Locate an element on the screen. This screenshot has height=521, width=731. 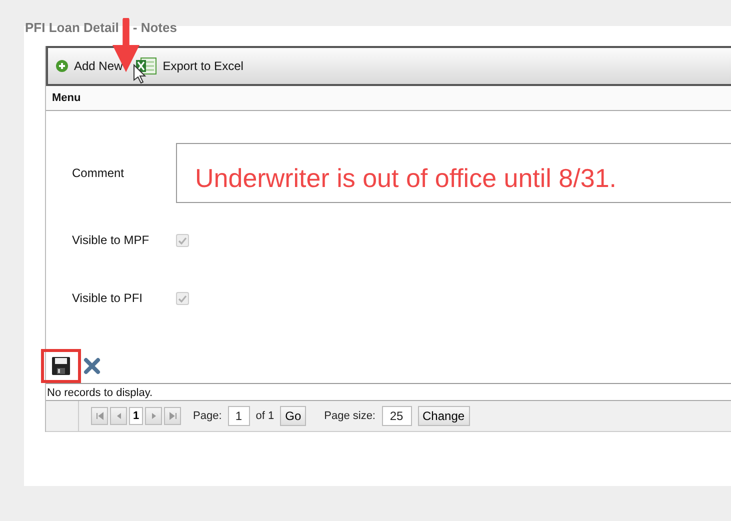
page-size-label: Page size: is located at coordinates (350, 416).